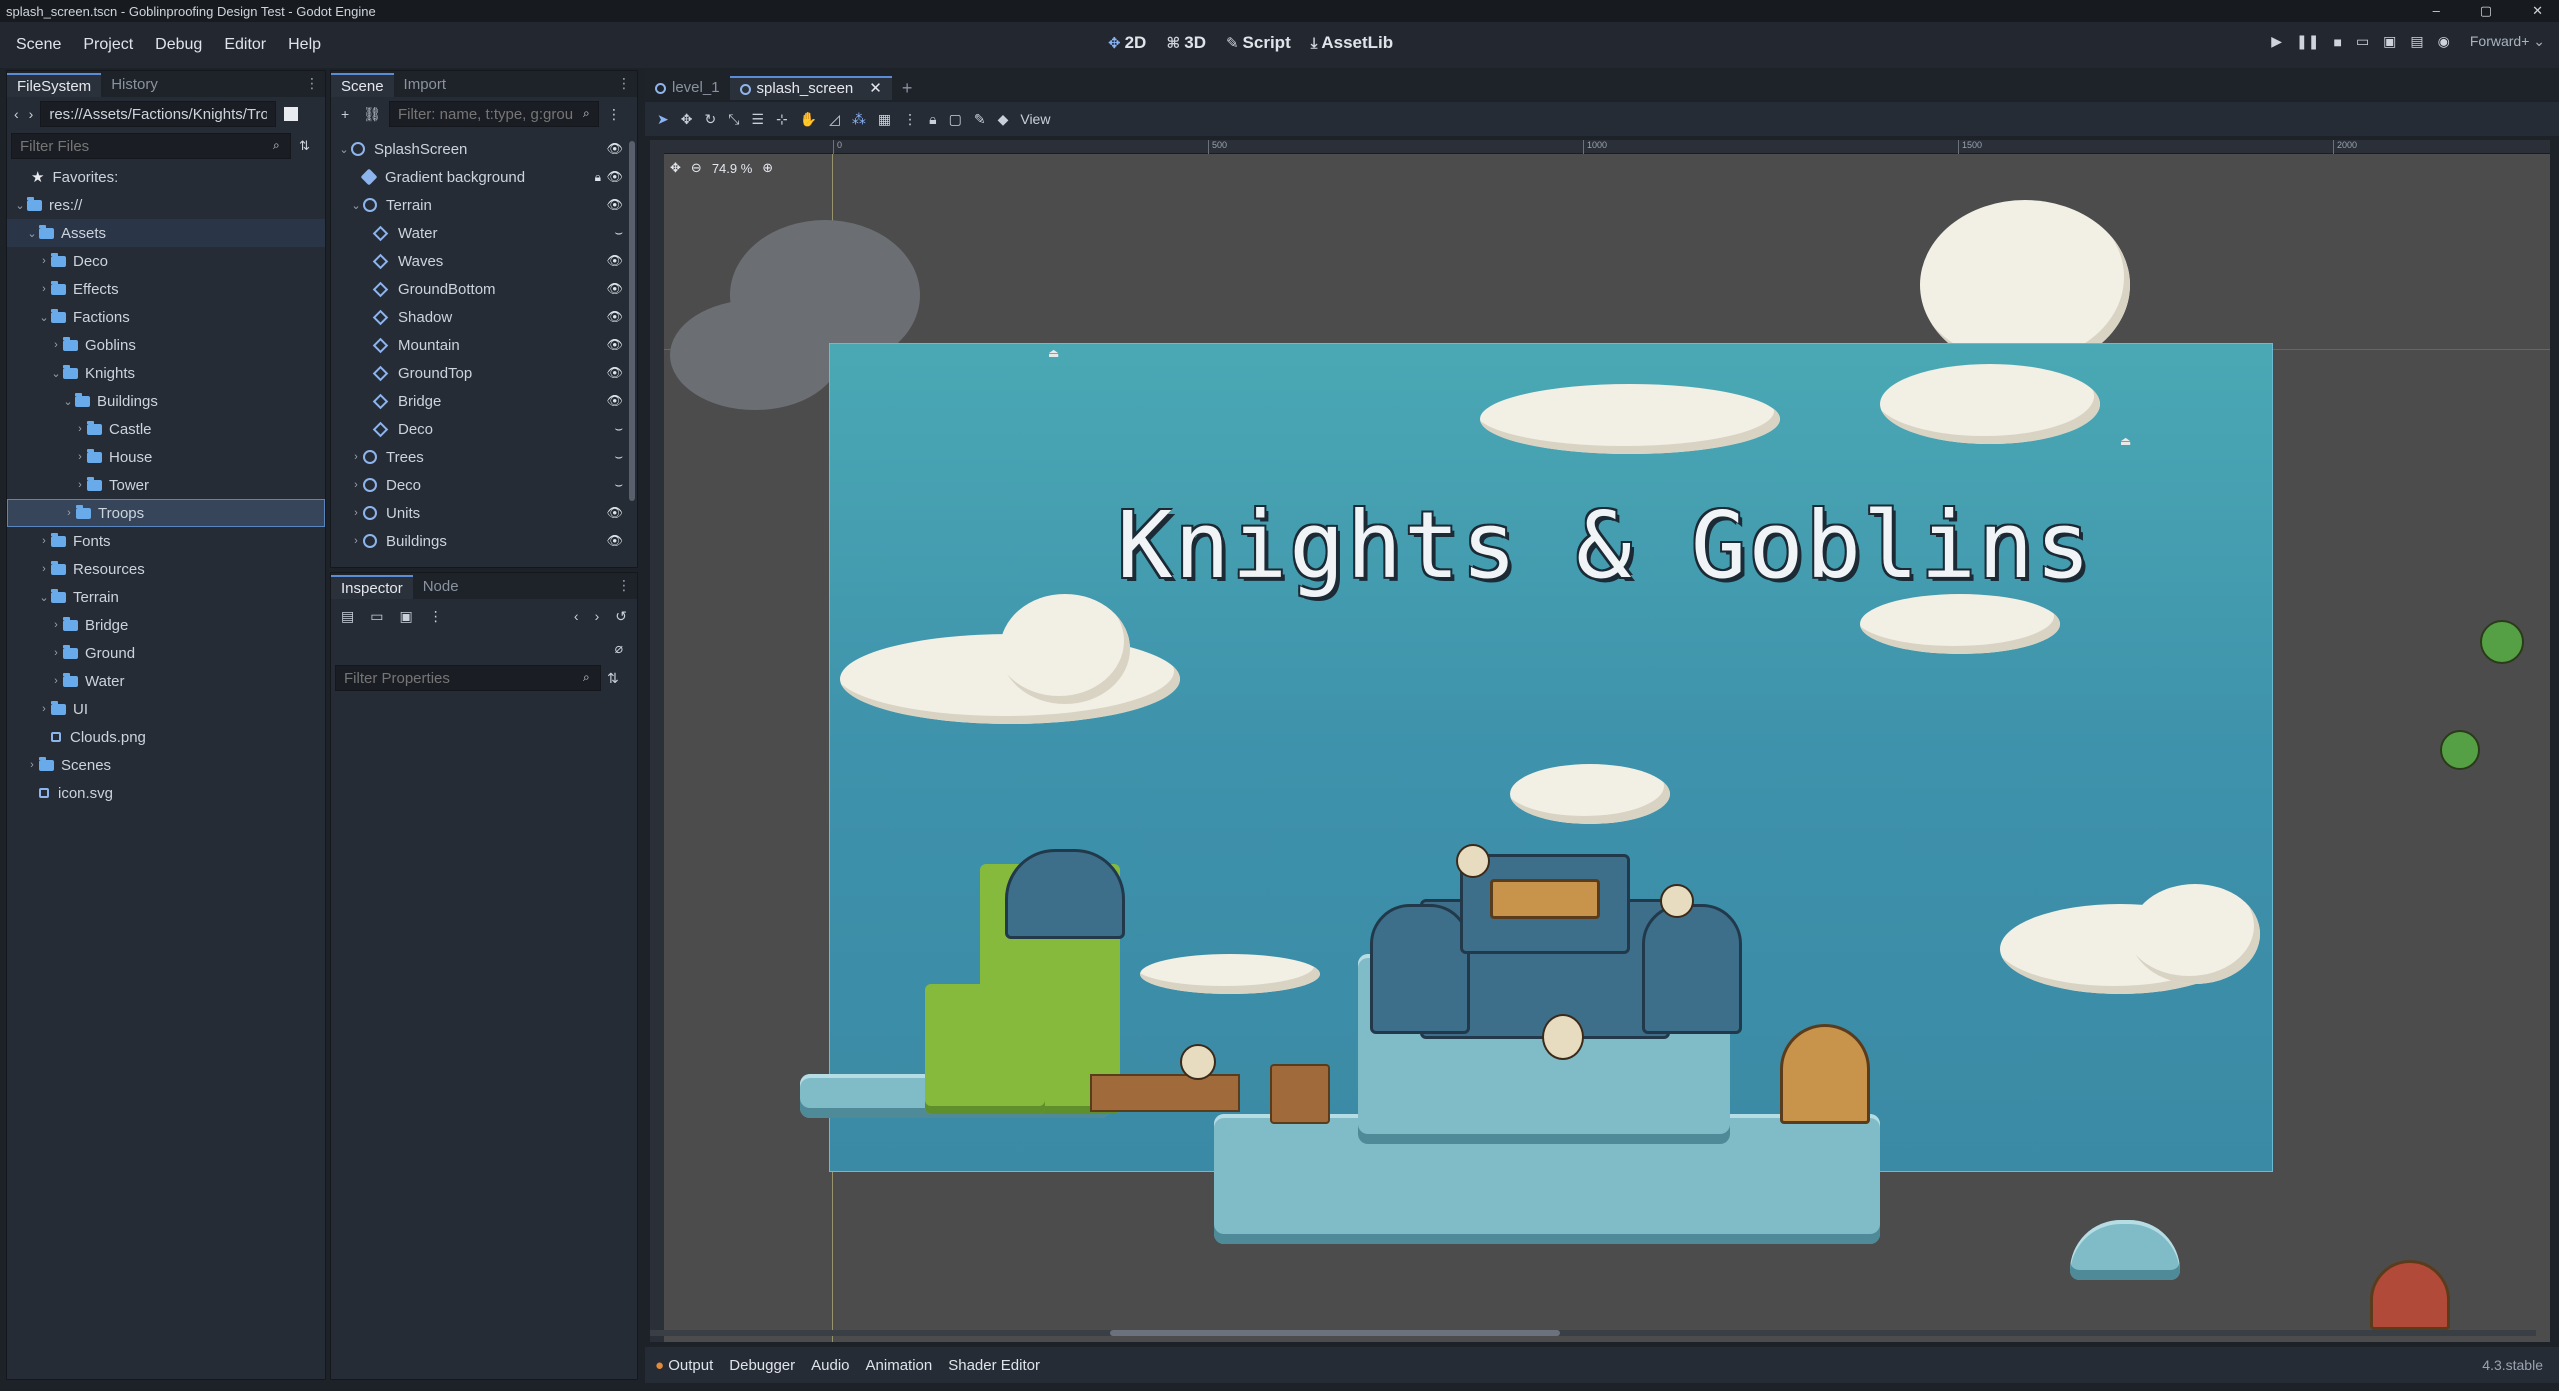 The image size is (2559, 1391). Describe the element at coordinates (304, 146) in the screenshot. I see `sort-icon: ⇅` at that location.